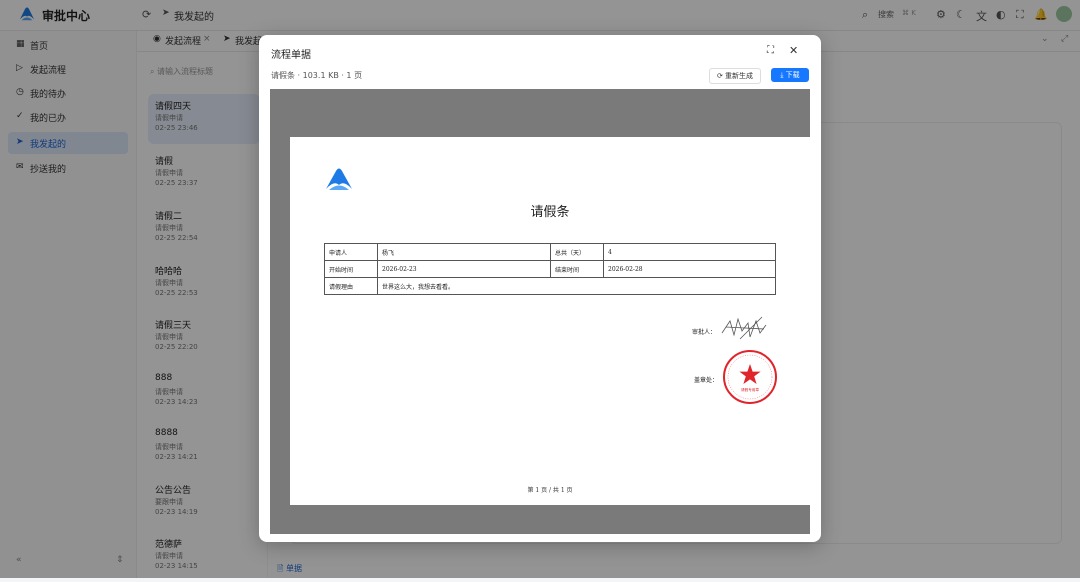 The width and height of the screenshot is (1080, 582). What do you see at coordinates (770, 50) in the screenshot?
I see `maximize-icon: ⛶` at bounding box center [770, 50].